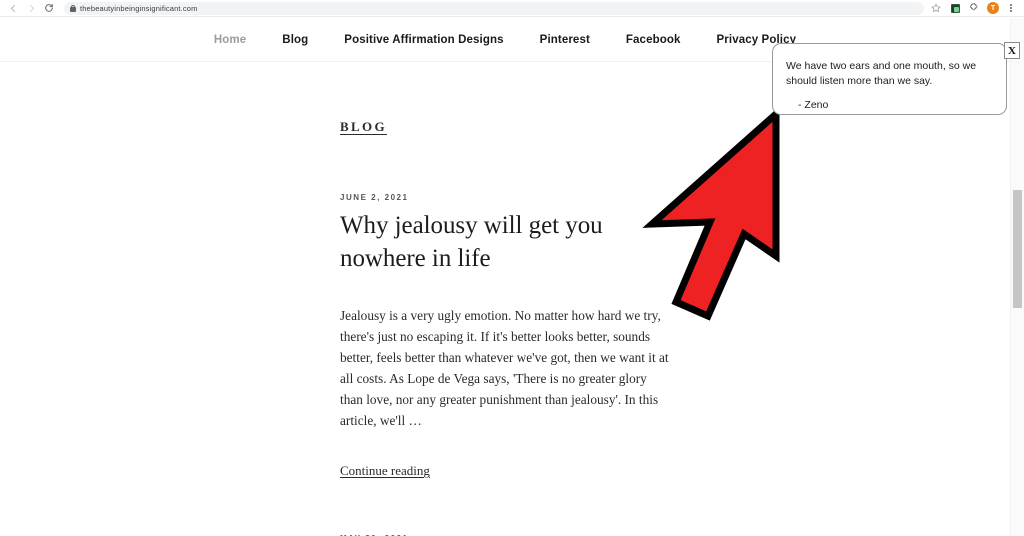  I want to click on continue-reading-link: Continue reading, so click(385, 471).